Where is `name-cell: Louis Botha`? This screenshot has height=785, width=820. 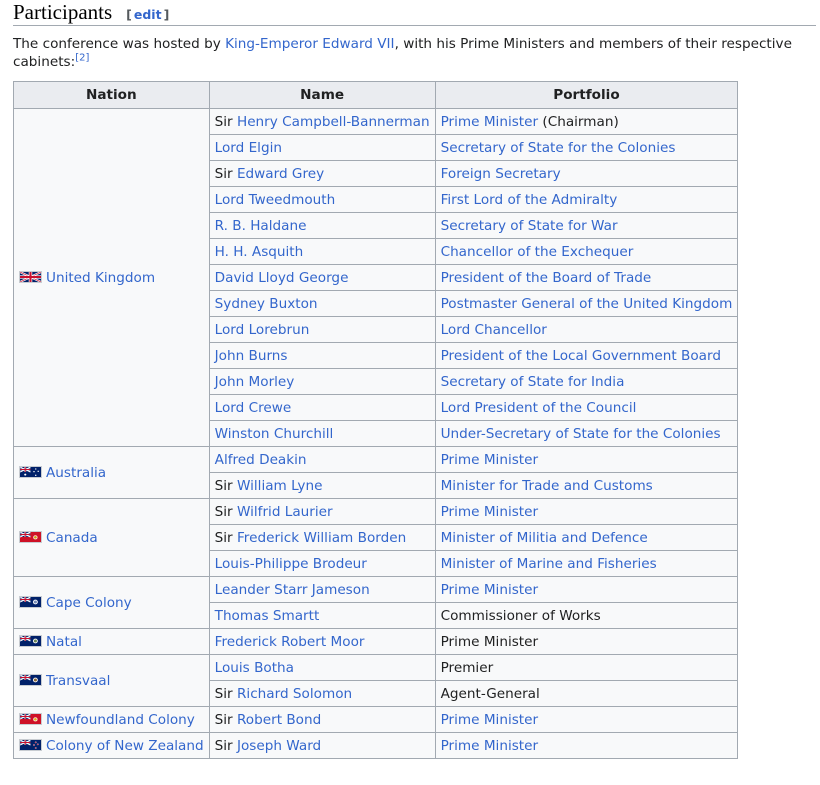
name-cell: Louis Botha is located at coordinates (322, 667).